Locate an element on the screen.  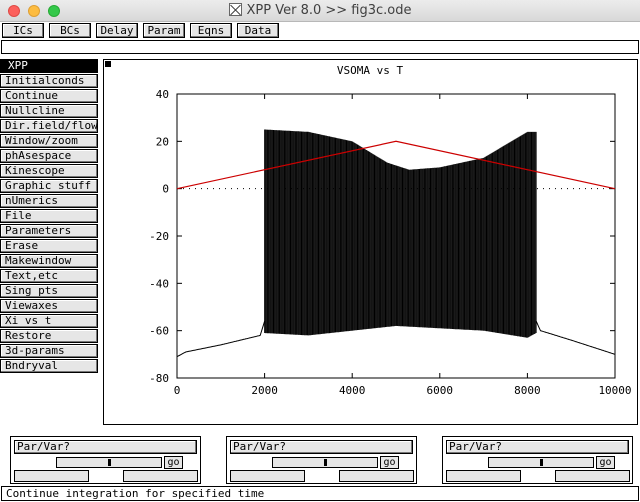
x11-icon is located at coordinates (235, 9).